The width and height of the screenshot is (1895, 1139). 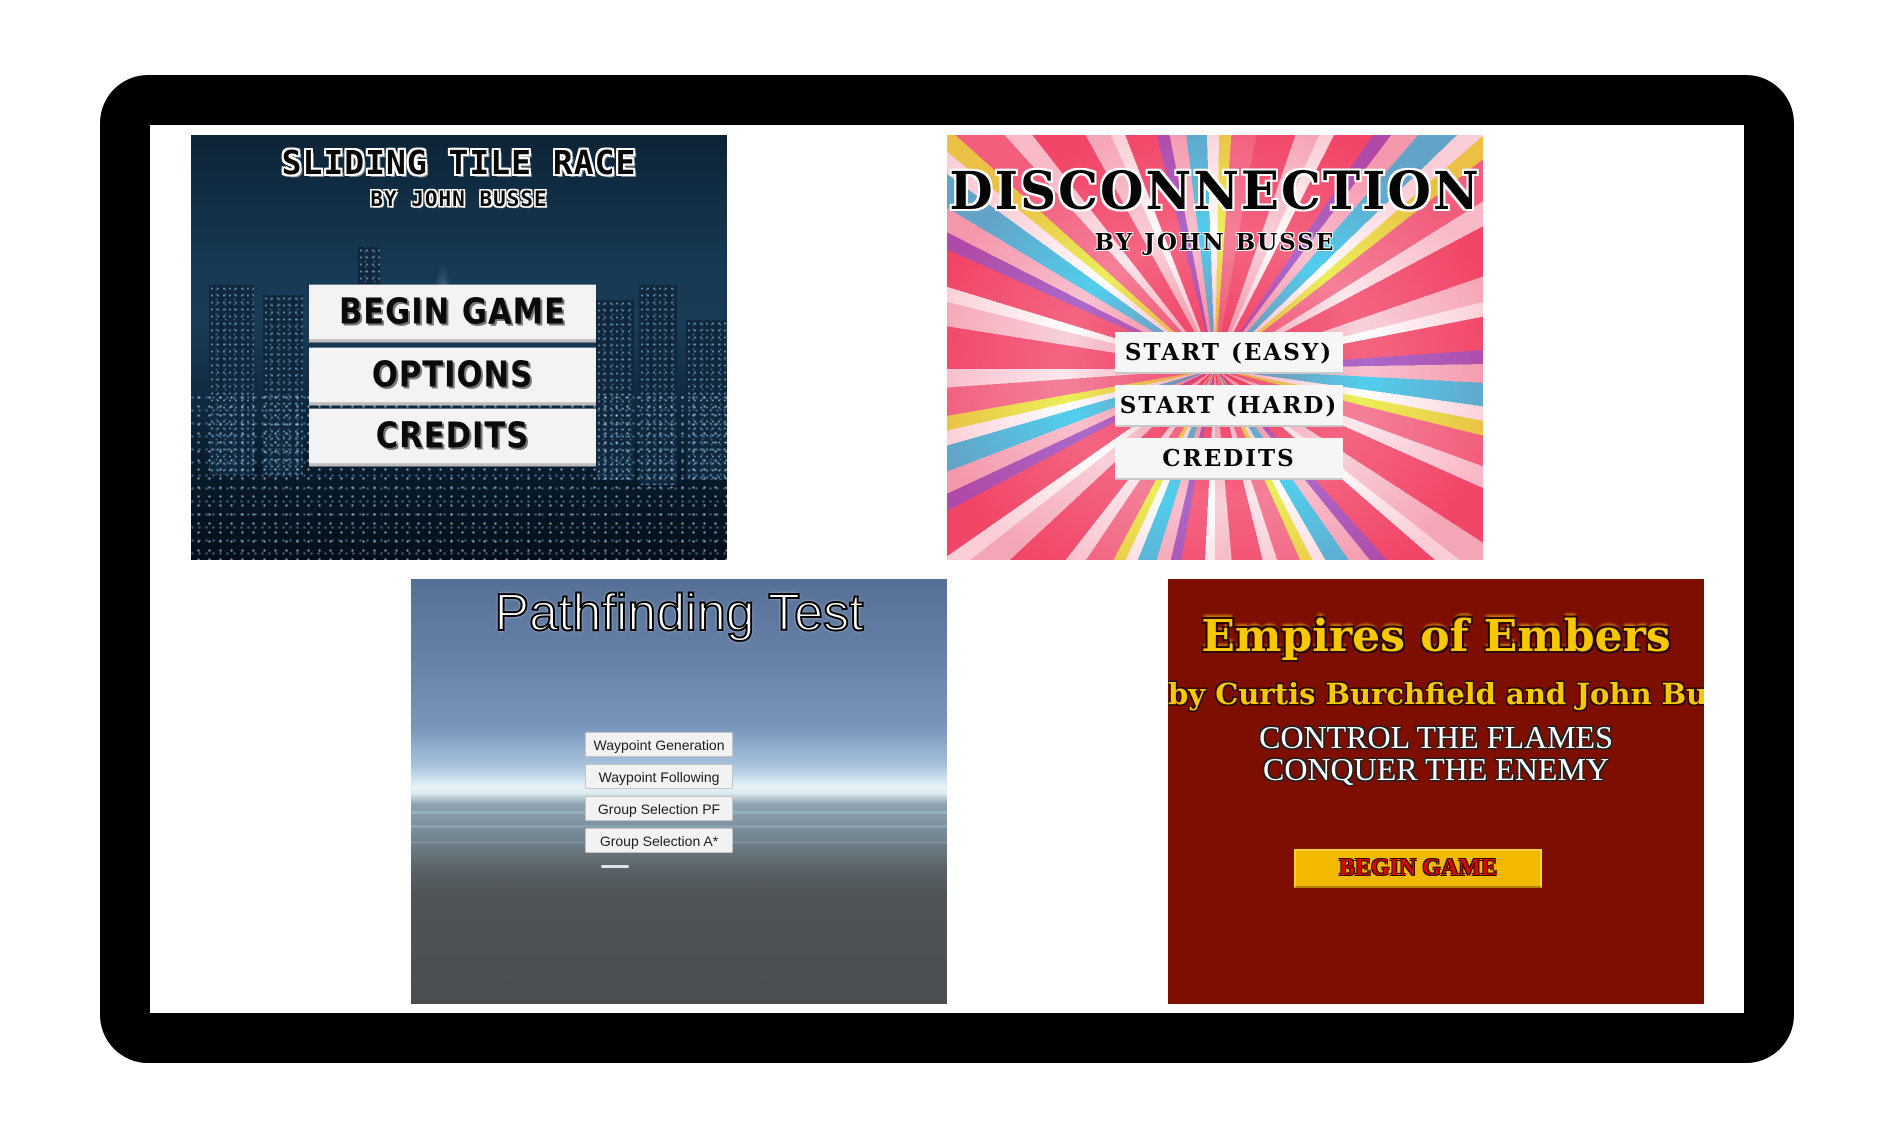 I want to click on options-button: OPTIONS, so click(x=452, y=376).